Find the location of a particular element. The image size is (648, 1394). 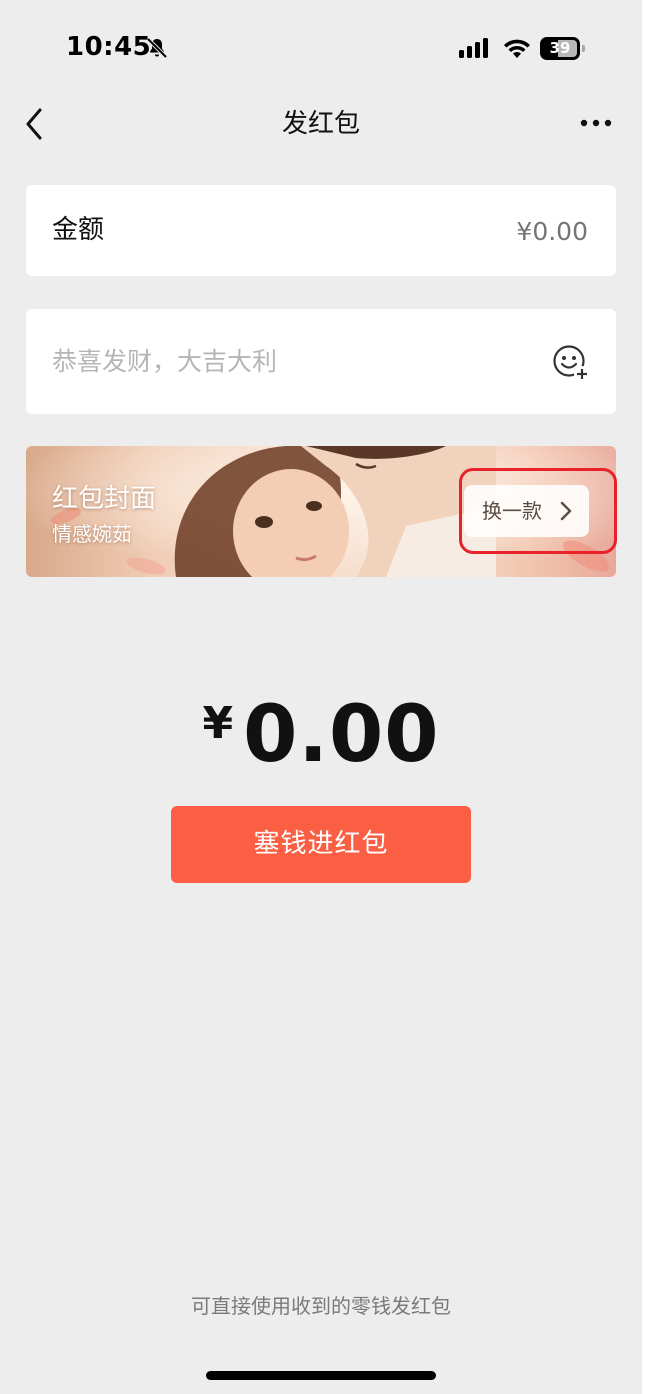

change-cover-button: 换一款 is located at coordinates (526, 511).